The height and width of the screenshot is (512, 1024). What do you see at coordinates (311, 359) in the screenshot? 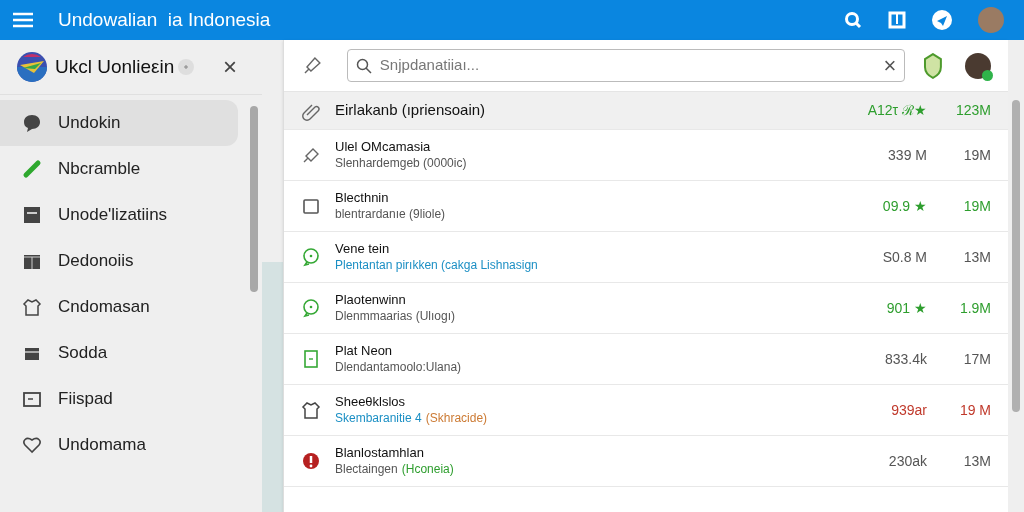
I see `document-icon` at bounding box center [311, 359].